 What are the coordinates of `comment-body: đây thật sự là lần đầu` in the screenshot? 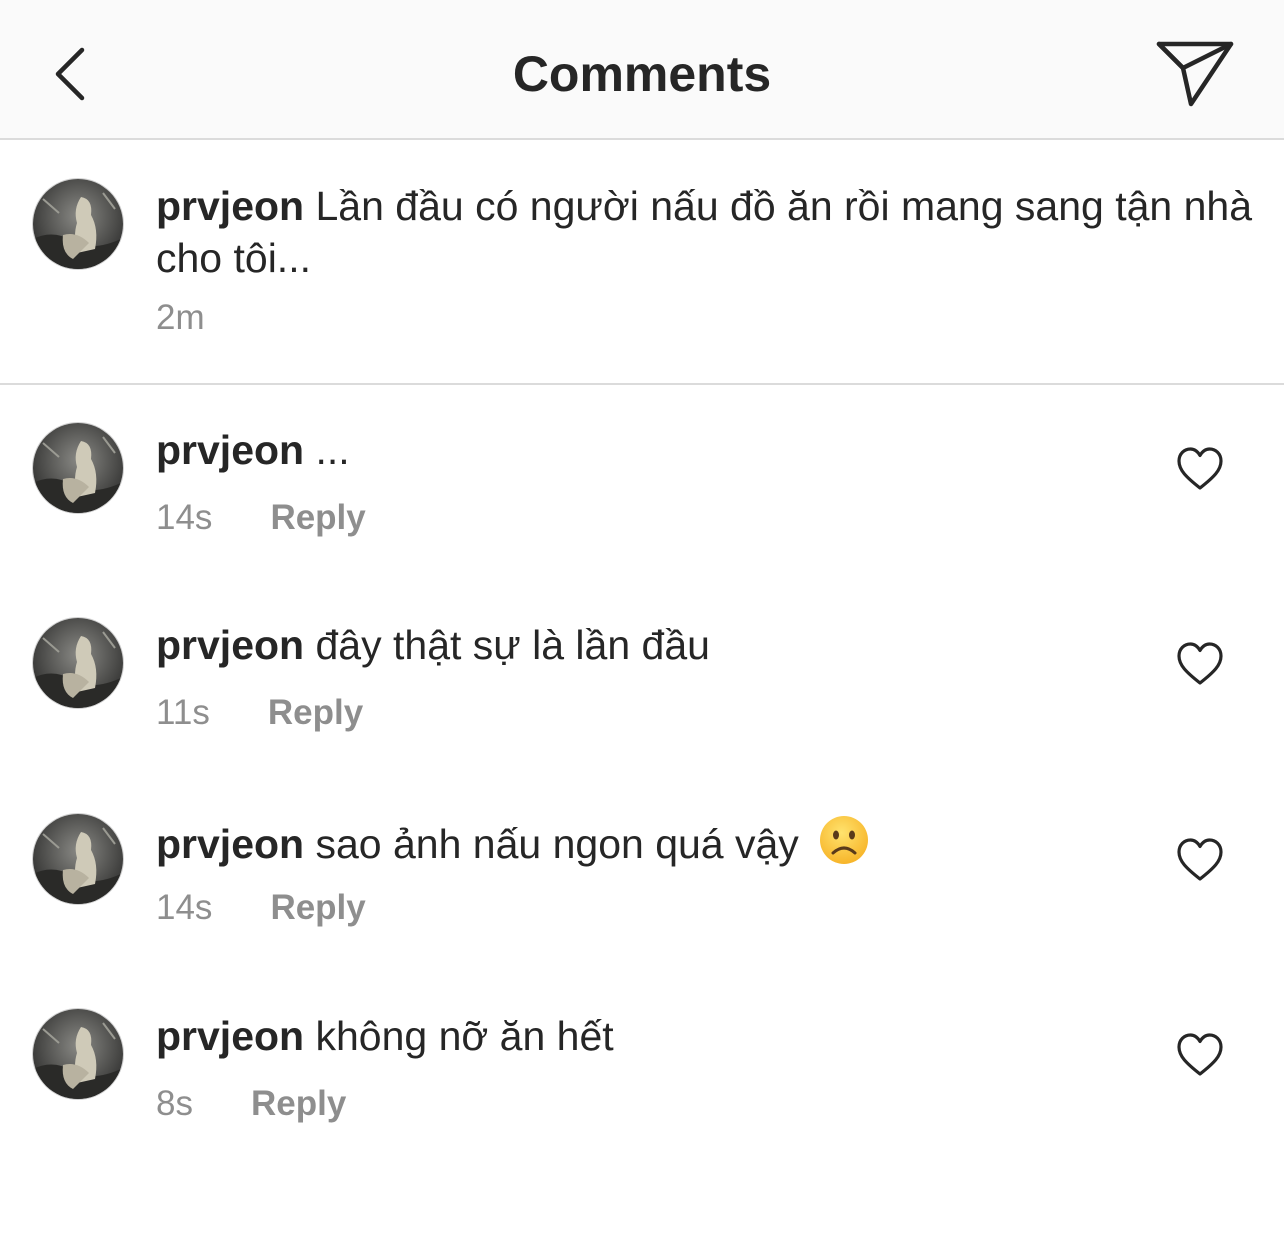 It's located at (512, 645).